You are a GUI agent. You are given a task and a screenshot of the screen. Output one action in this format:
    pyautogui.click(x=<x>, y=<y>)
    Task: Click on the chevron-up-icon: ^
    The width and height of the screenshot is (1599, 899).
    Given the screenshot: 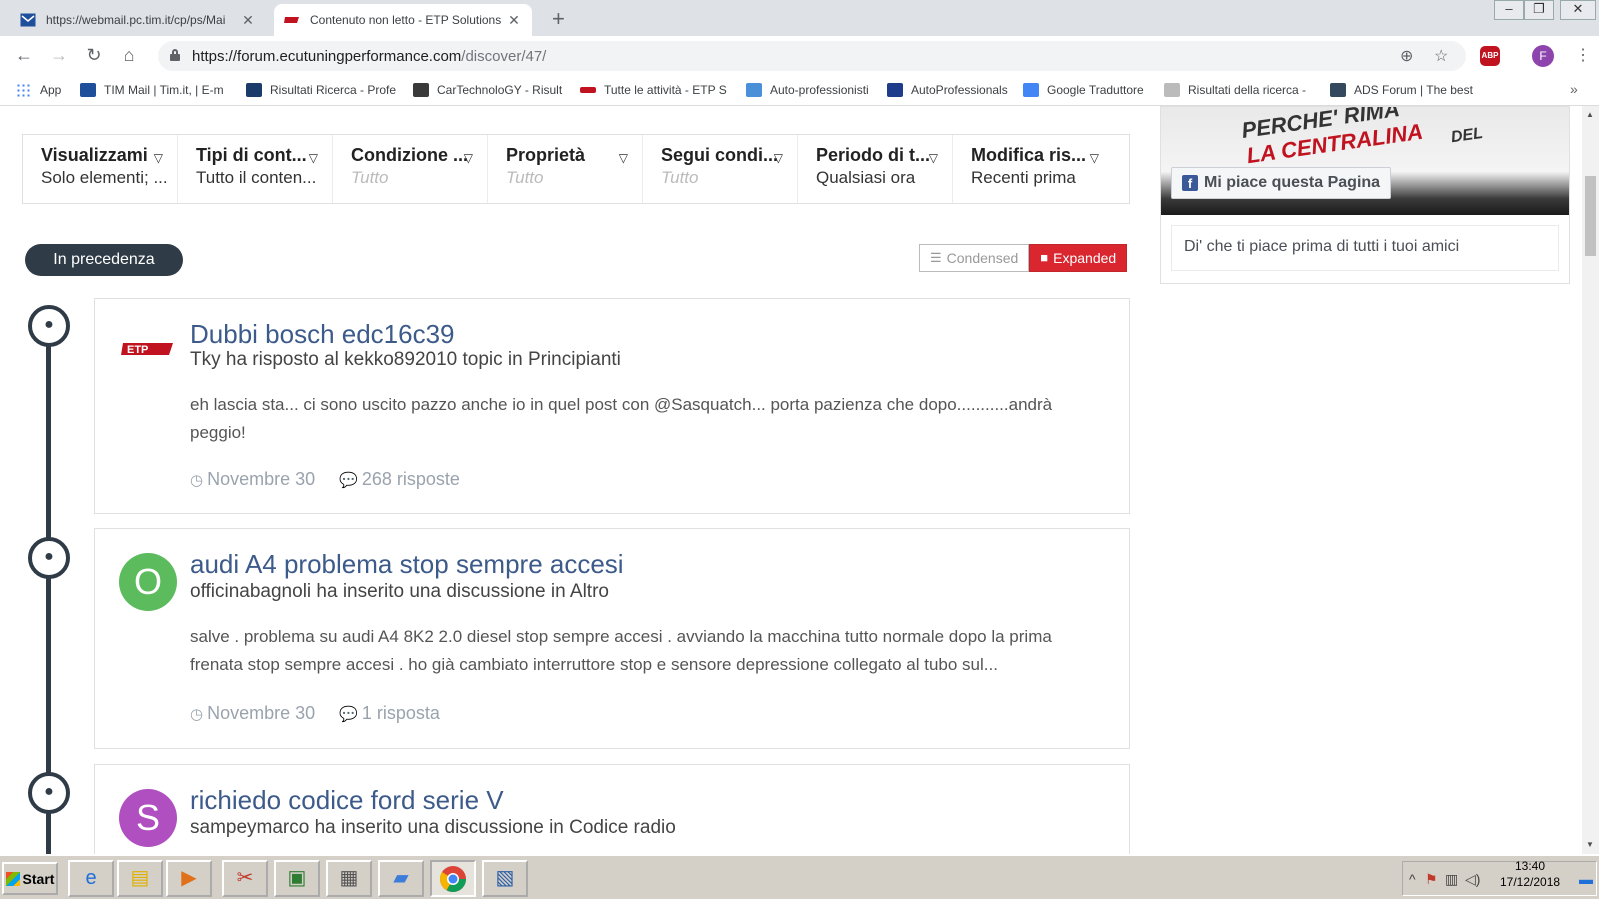 What is the action you would take?
    pyautogui.click(x=1412, y=879)
    